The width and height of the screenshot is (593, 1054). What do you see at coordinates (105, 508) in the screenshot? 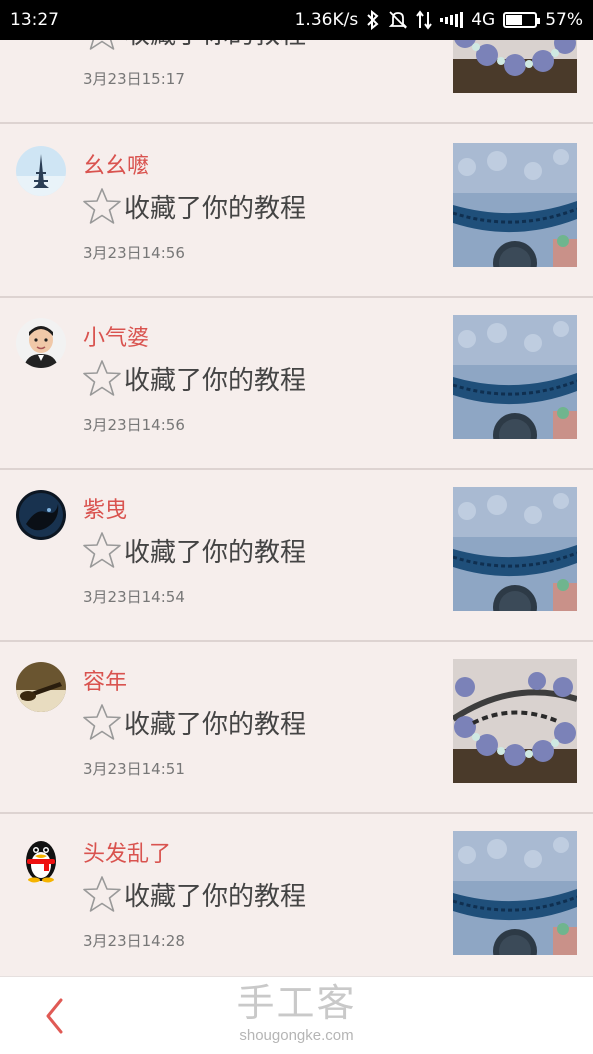
I see `username: 紫曳` at bounding box center [105, 508].